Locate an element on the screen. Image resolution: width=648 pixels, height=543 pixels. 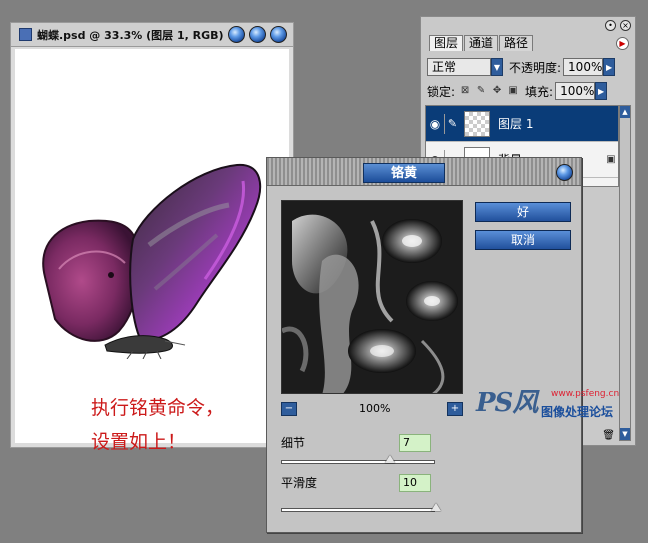
lock-row: 锁定: ⊠ ✎ ✥ ▣ 填充: 100% ▶ is located at coordinates (528, 91).